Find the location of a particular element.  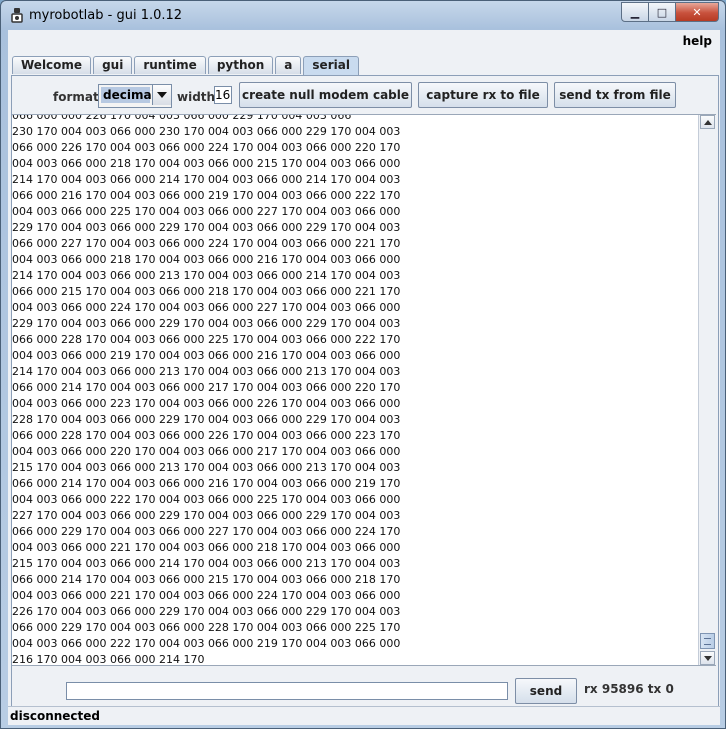

rx-line: 216 170 004 003 066 000 214 170 is located at coordinates (108, 659).